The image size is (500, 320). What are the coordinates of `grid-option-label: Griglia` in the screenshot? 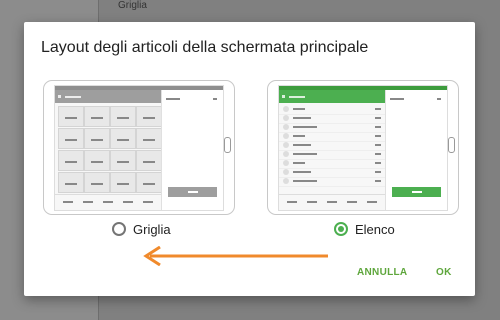 It's located at (152, 229).